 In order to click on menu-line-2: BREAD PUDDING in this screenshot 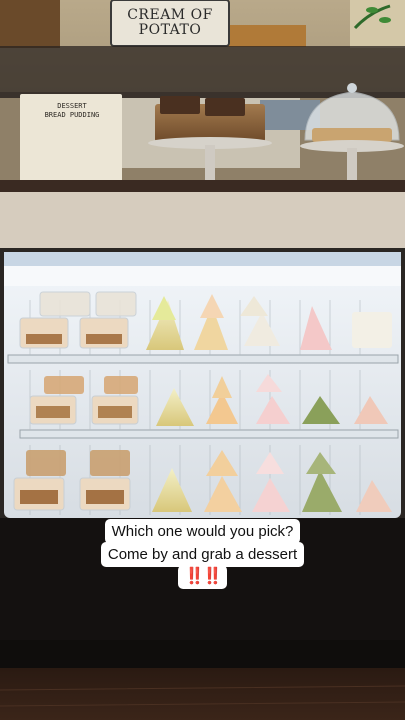, I will do `click(72, 115)`.